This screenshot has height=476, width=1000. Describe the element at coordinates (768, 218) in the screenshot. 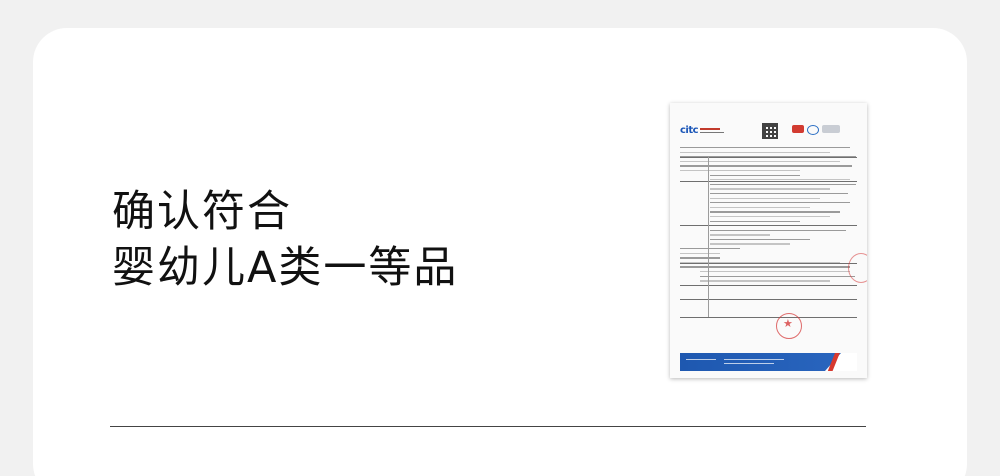

I see `report-text-lines` at that location.